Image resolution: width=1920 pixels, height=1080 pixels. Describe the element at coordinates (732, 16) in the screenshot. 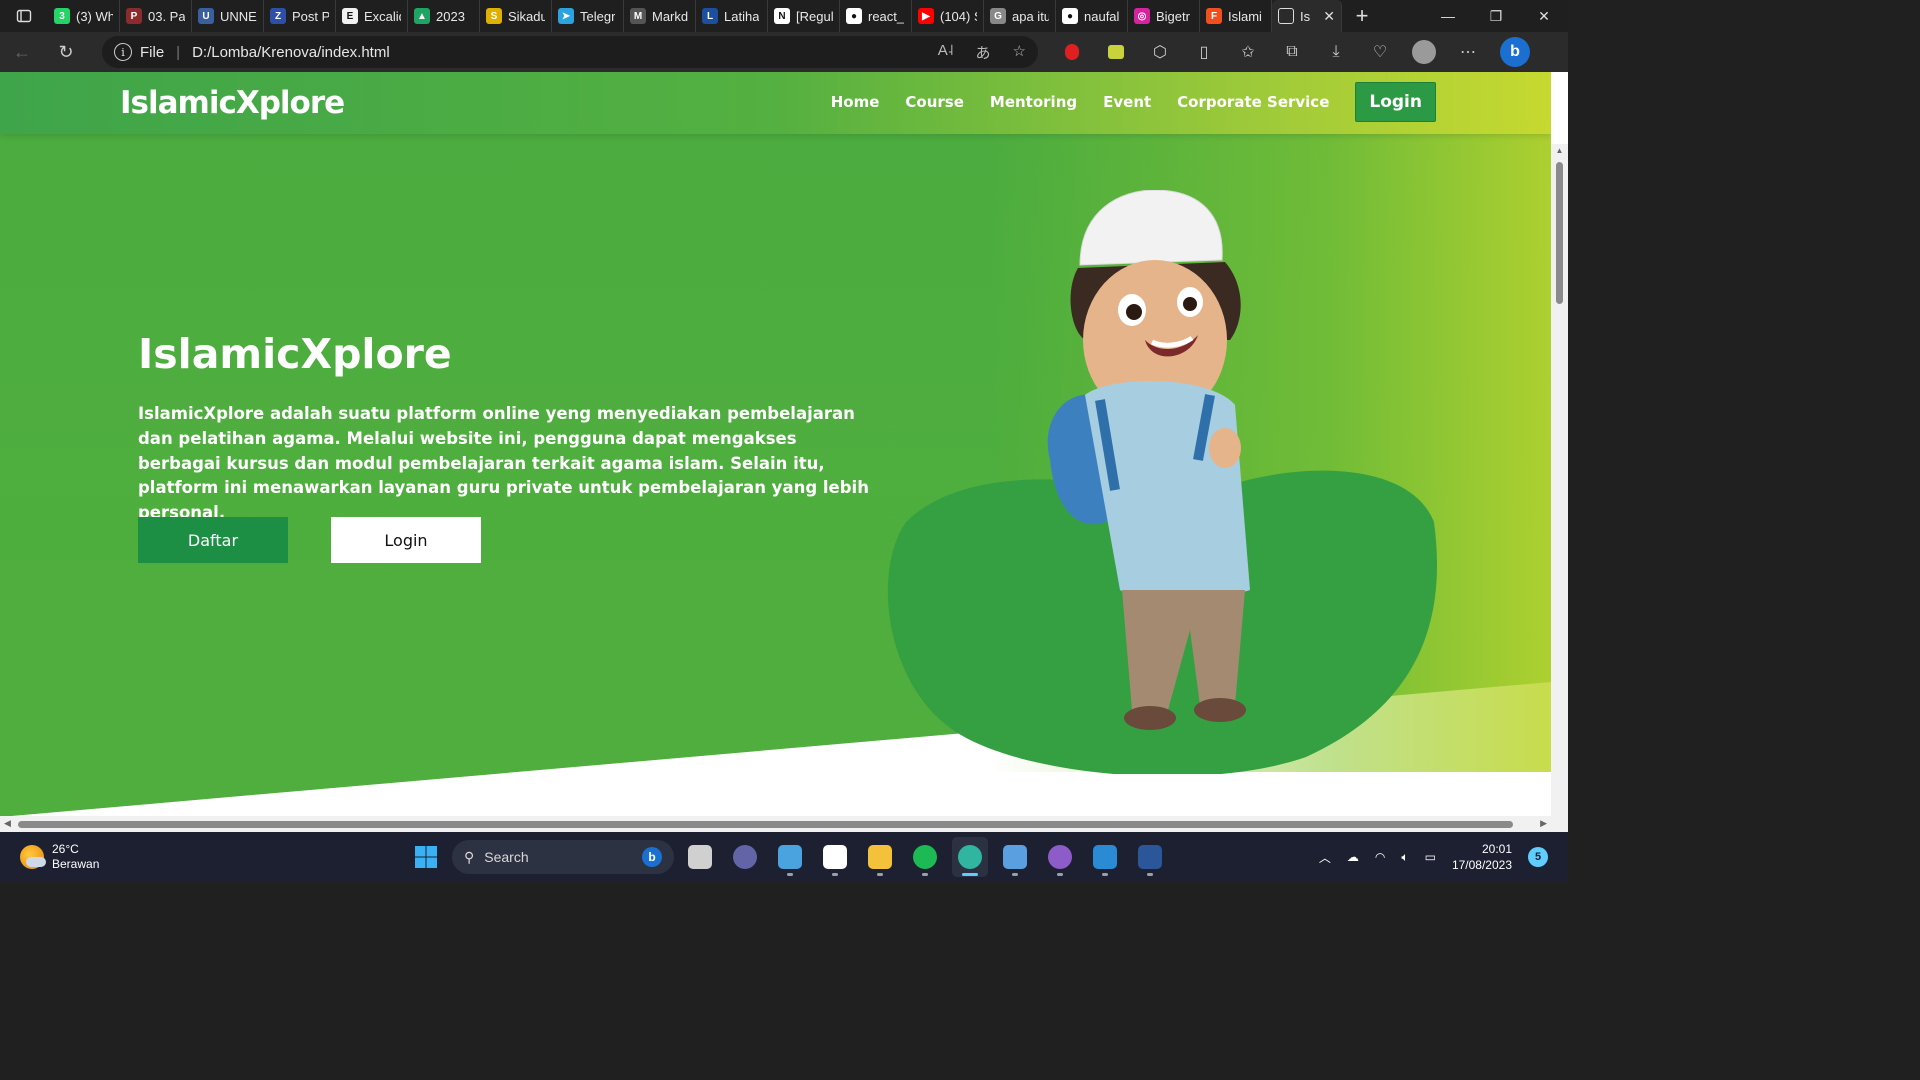

I see `tab-latihan: L Latiha` at that location.